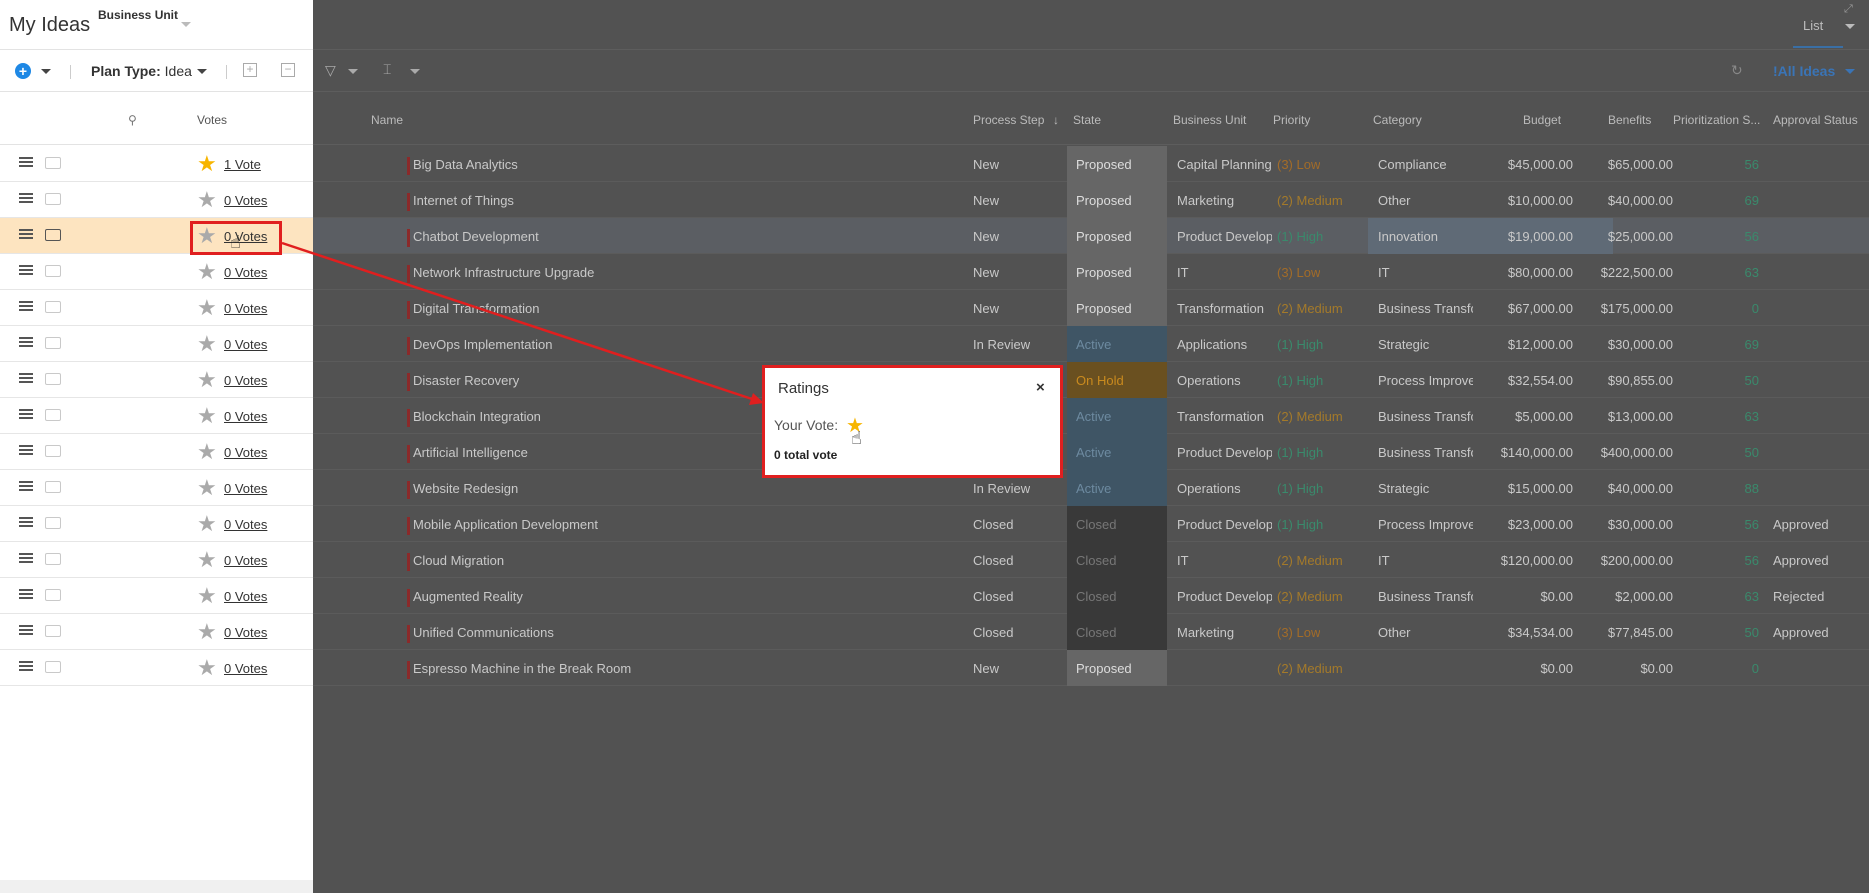  I want to click on column-header-process-step: Process Step, so click(1008, 120).